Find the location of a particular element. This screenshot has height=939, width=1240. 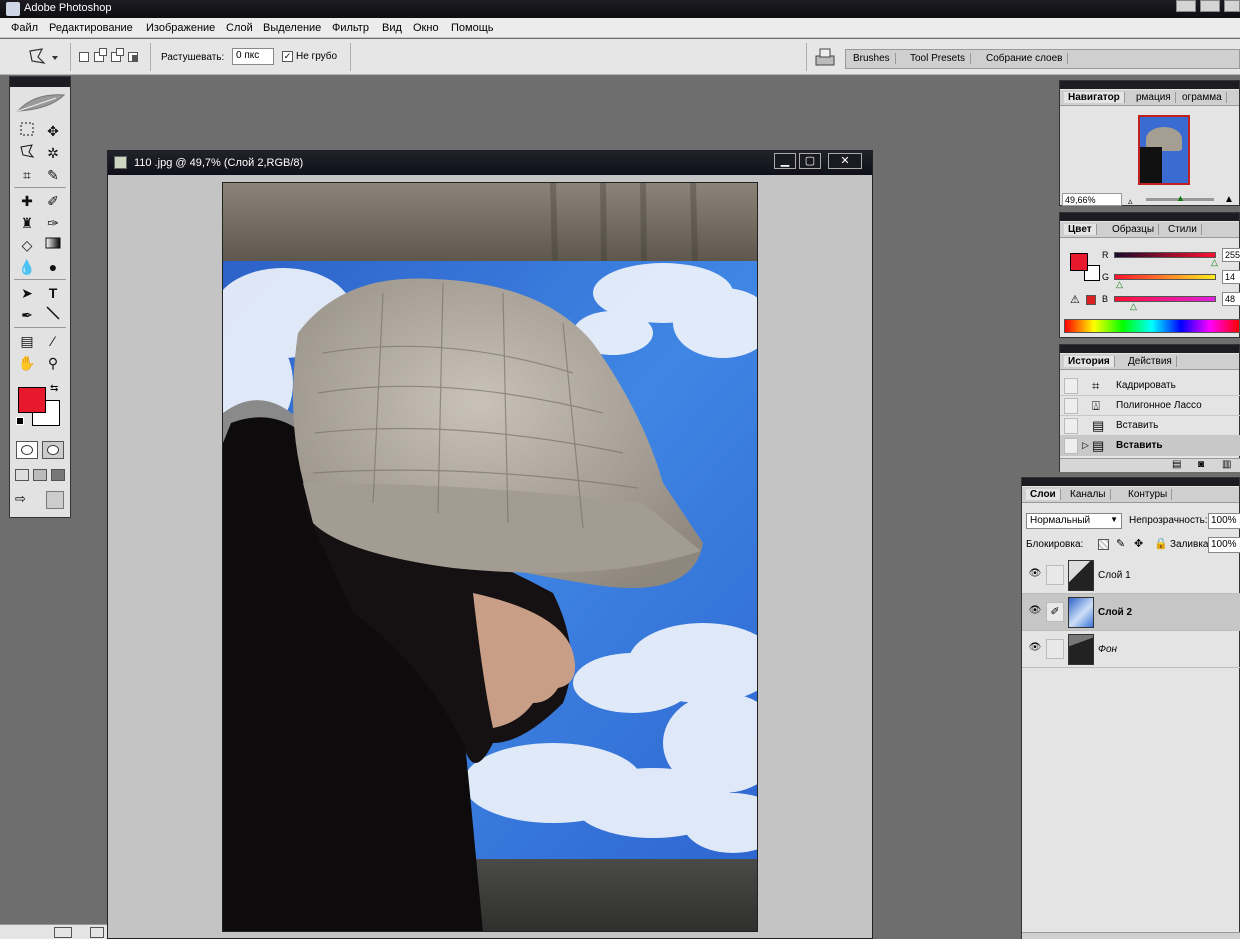

tab-channels: Каналы is located at coordinates (1088, 494).